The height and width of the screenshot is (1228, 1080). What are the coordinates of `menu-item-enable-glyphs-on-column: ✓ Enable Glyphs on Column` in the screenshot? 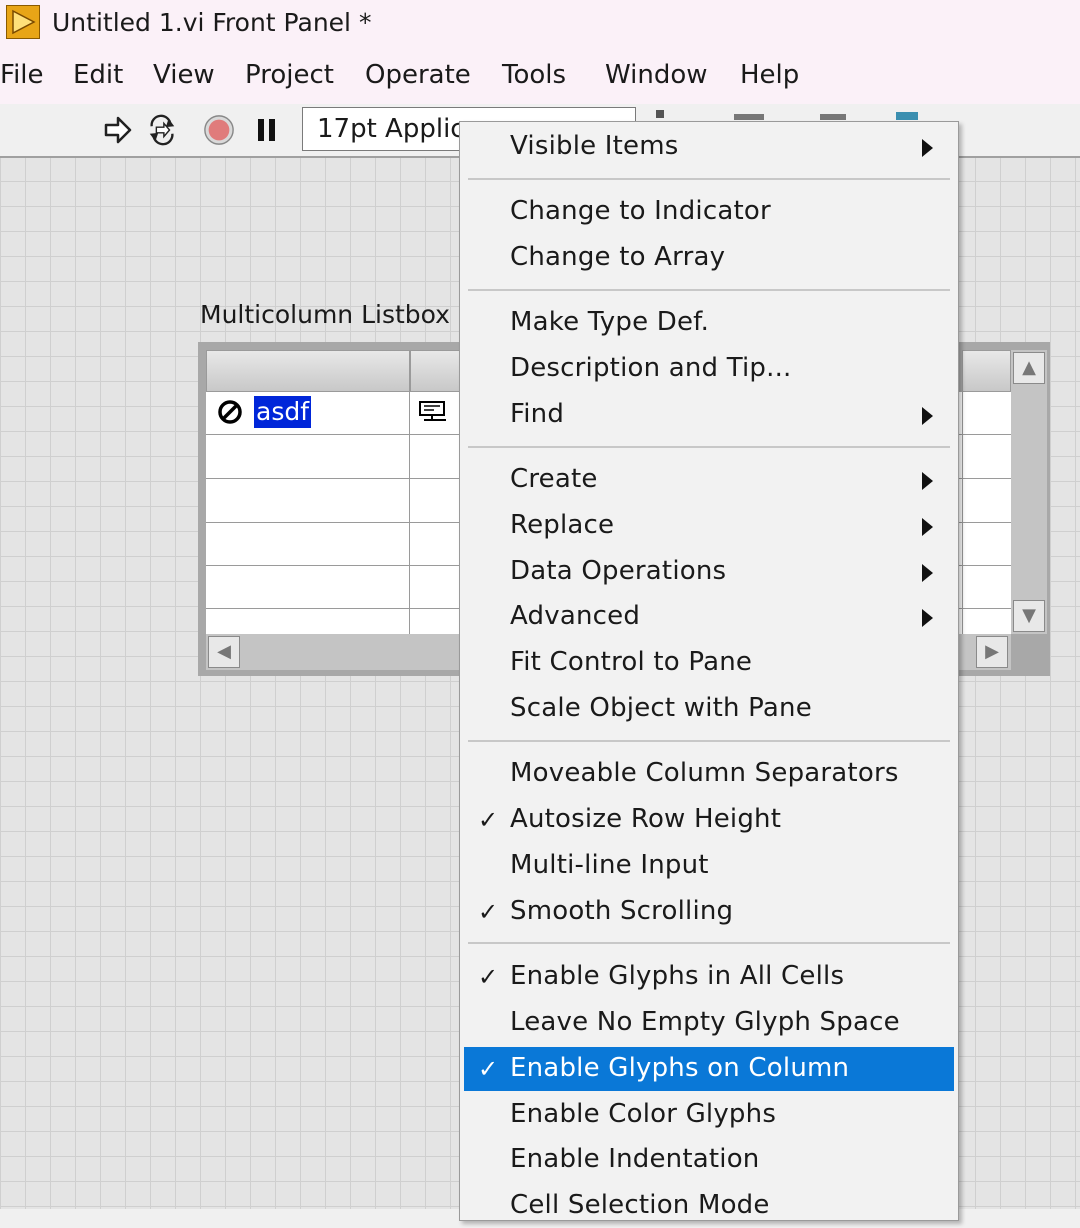 It's located at (709, 1069).